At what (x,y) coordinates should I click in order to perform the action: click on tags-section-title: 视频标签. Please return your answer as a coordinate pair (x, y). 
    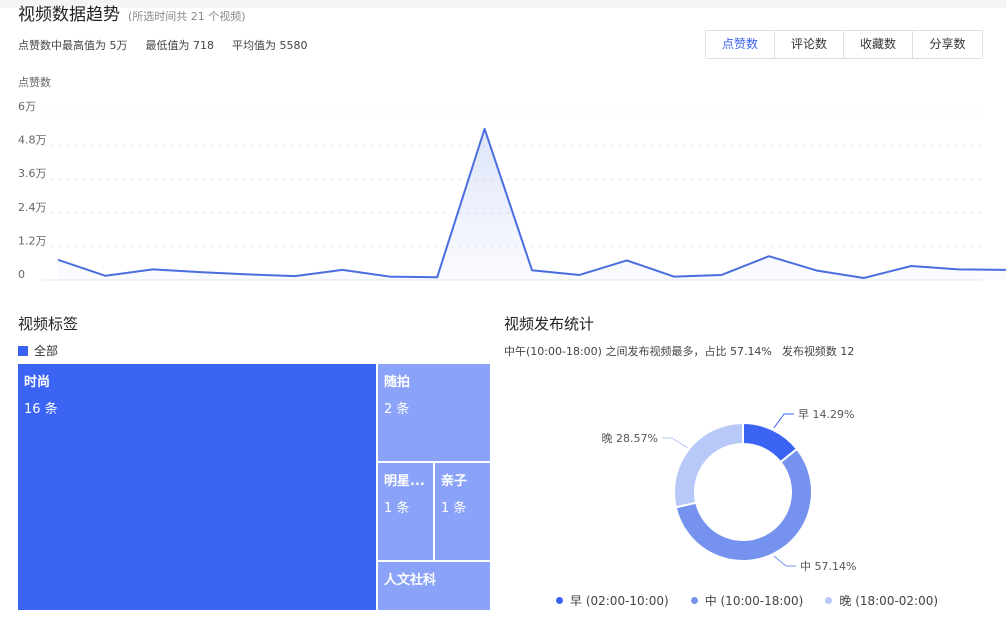
    Looking at the image, I should click on (48, 324).